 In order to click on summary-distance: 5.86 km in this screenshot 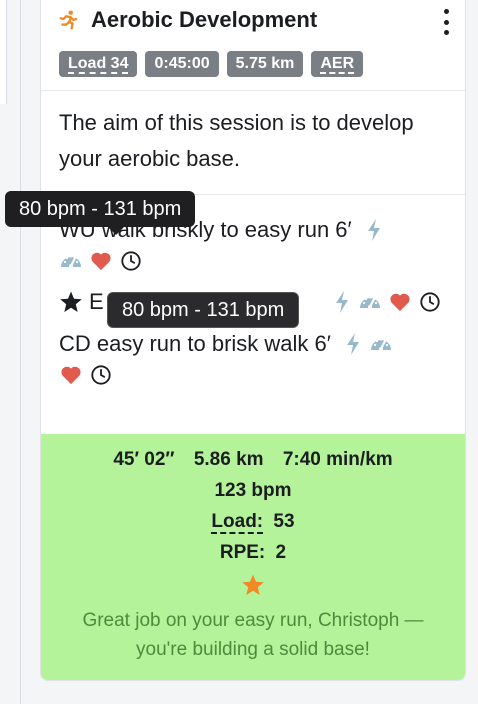, I will do `click(228, 459)`.